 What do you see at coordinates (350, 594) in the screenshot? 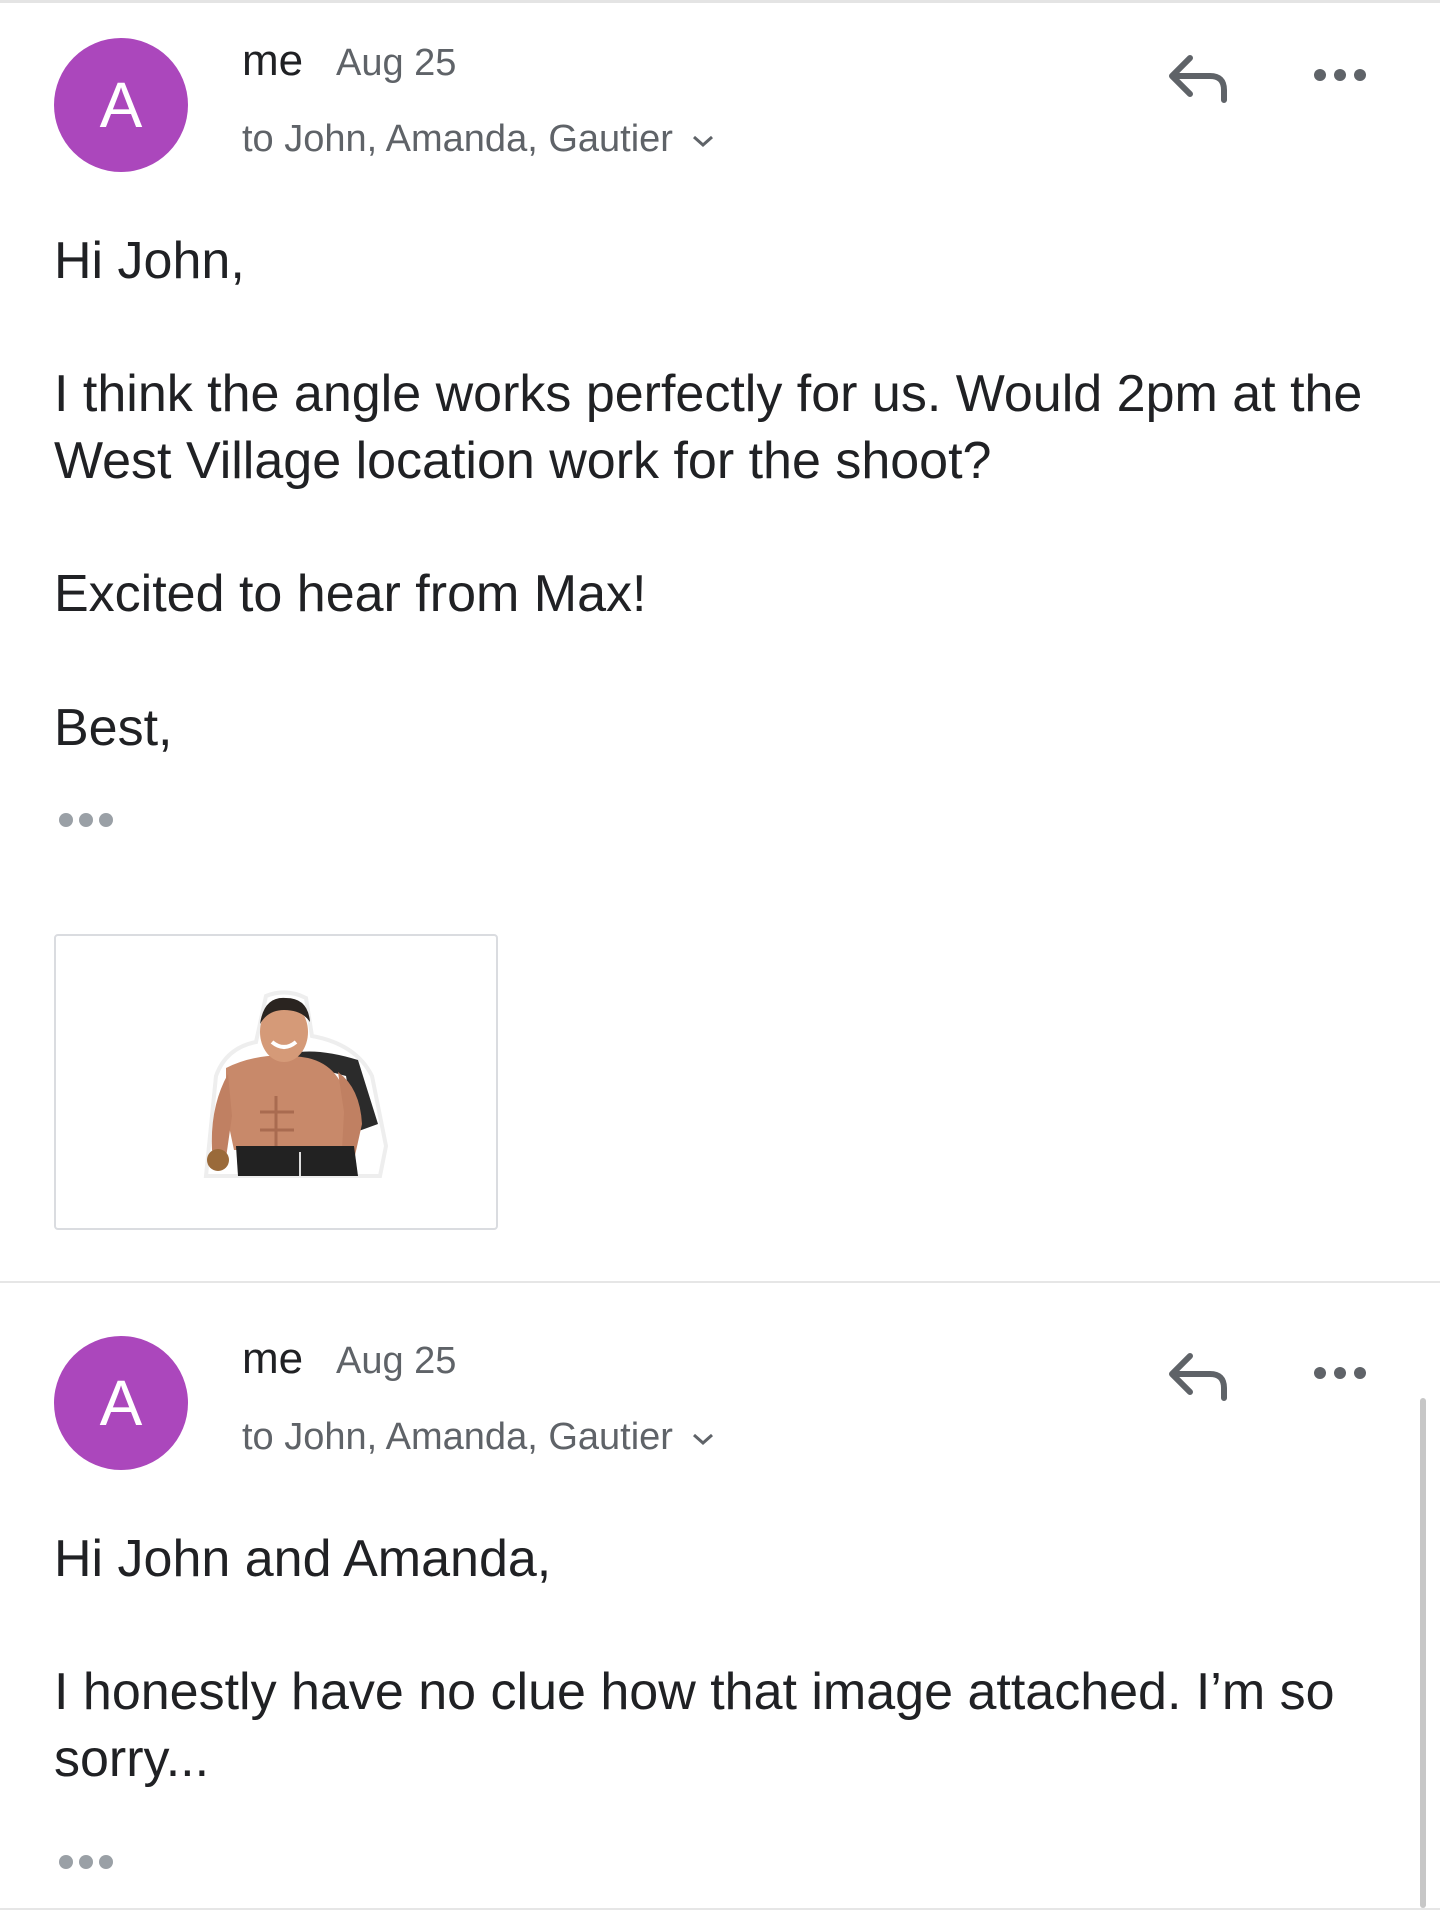
I see `body-paragraph: Excited to hear from Max!` at bounding box center [350, 594].